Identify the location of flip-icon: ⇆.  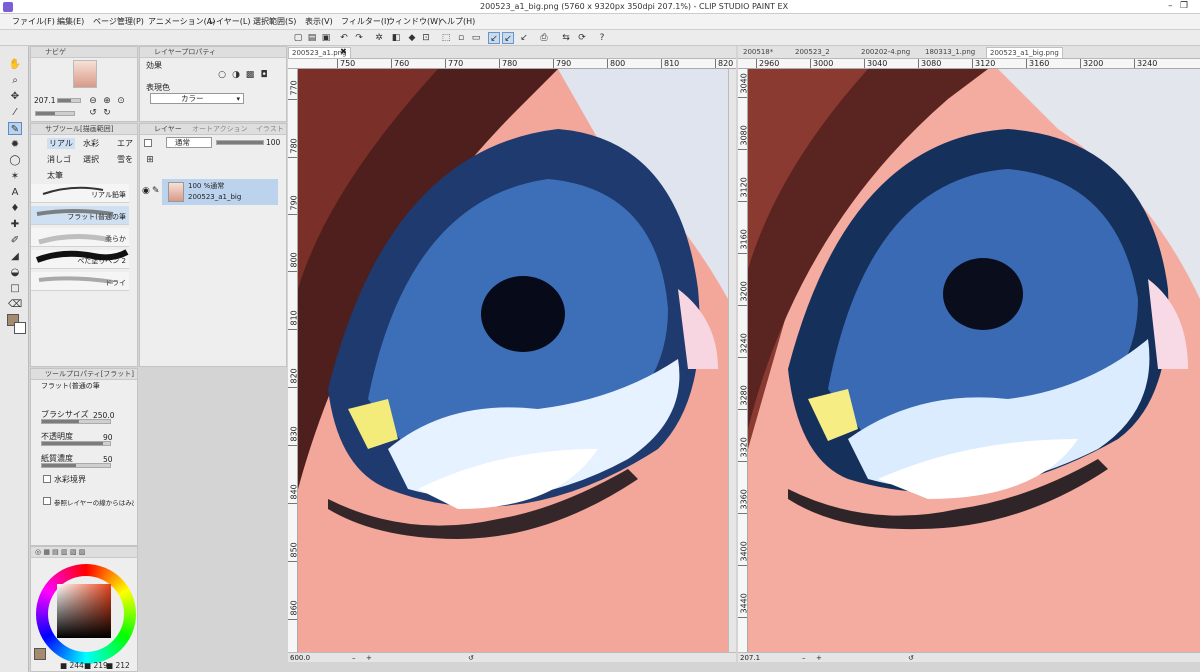
(566, 38).